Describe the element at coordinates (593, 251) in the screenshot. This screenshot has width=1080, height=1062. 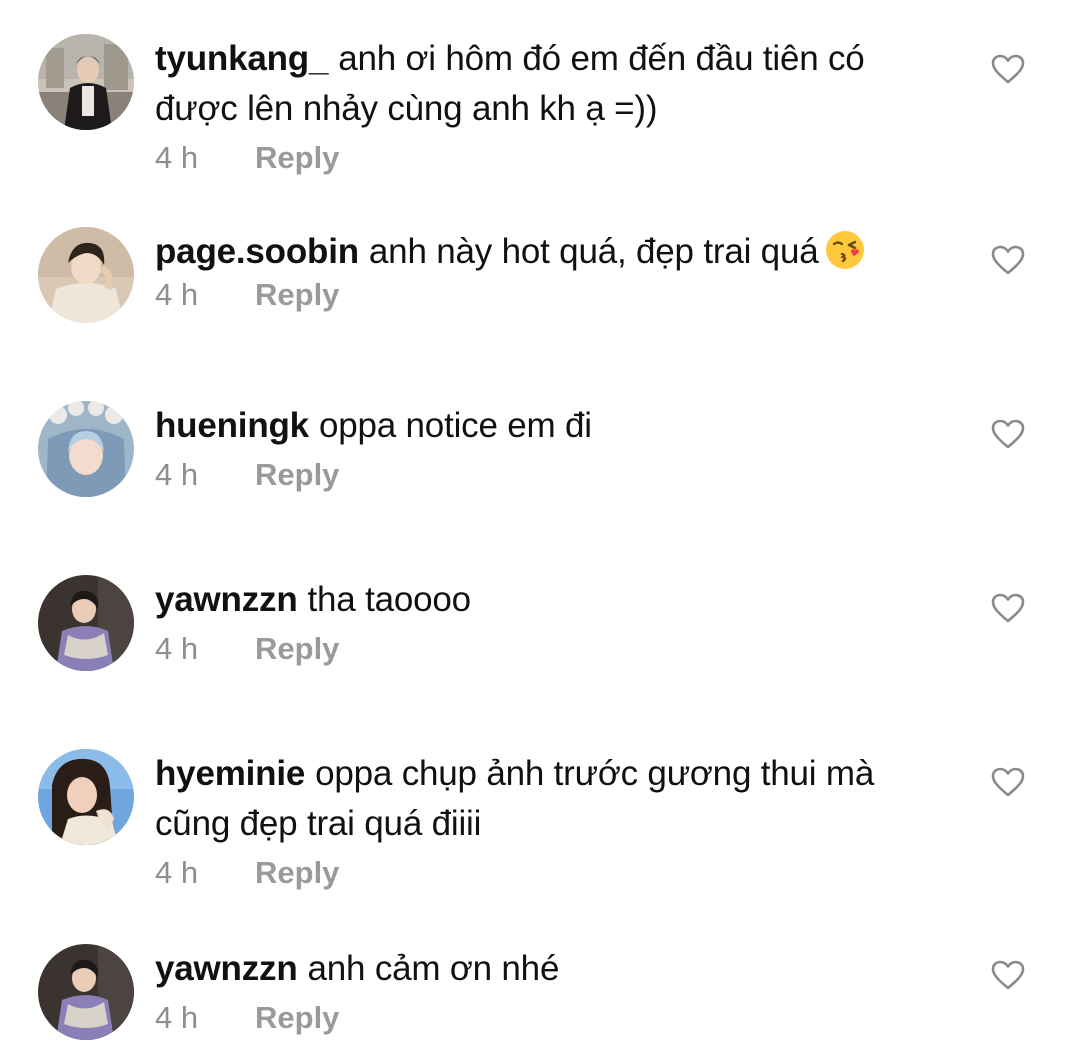
I see `comment-message: anh này hot quá, đẹp trai quá` at that location.